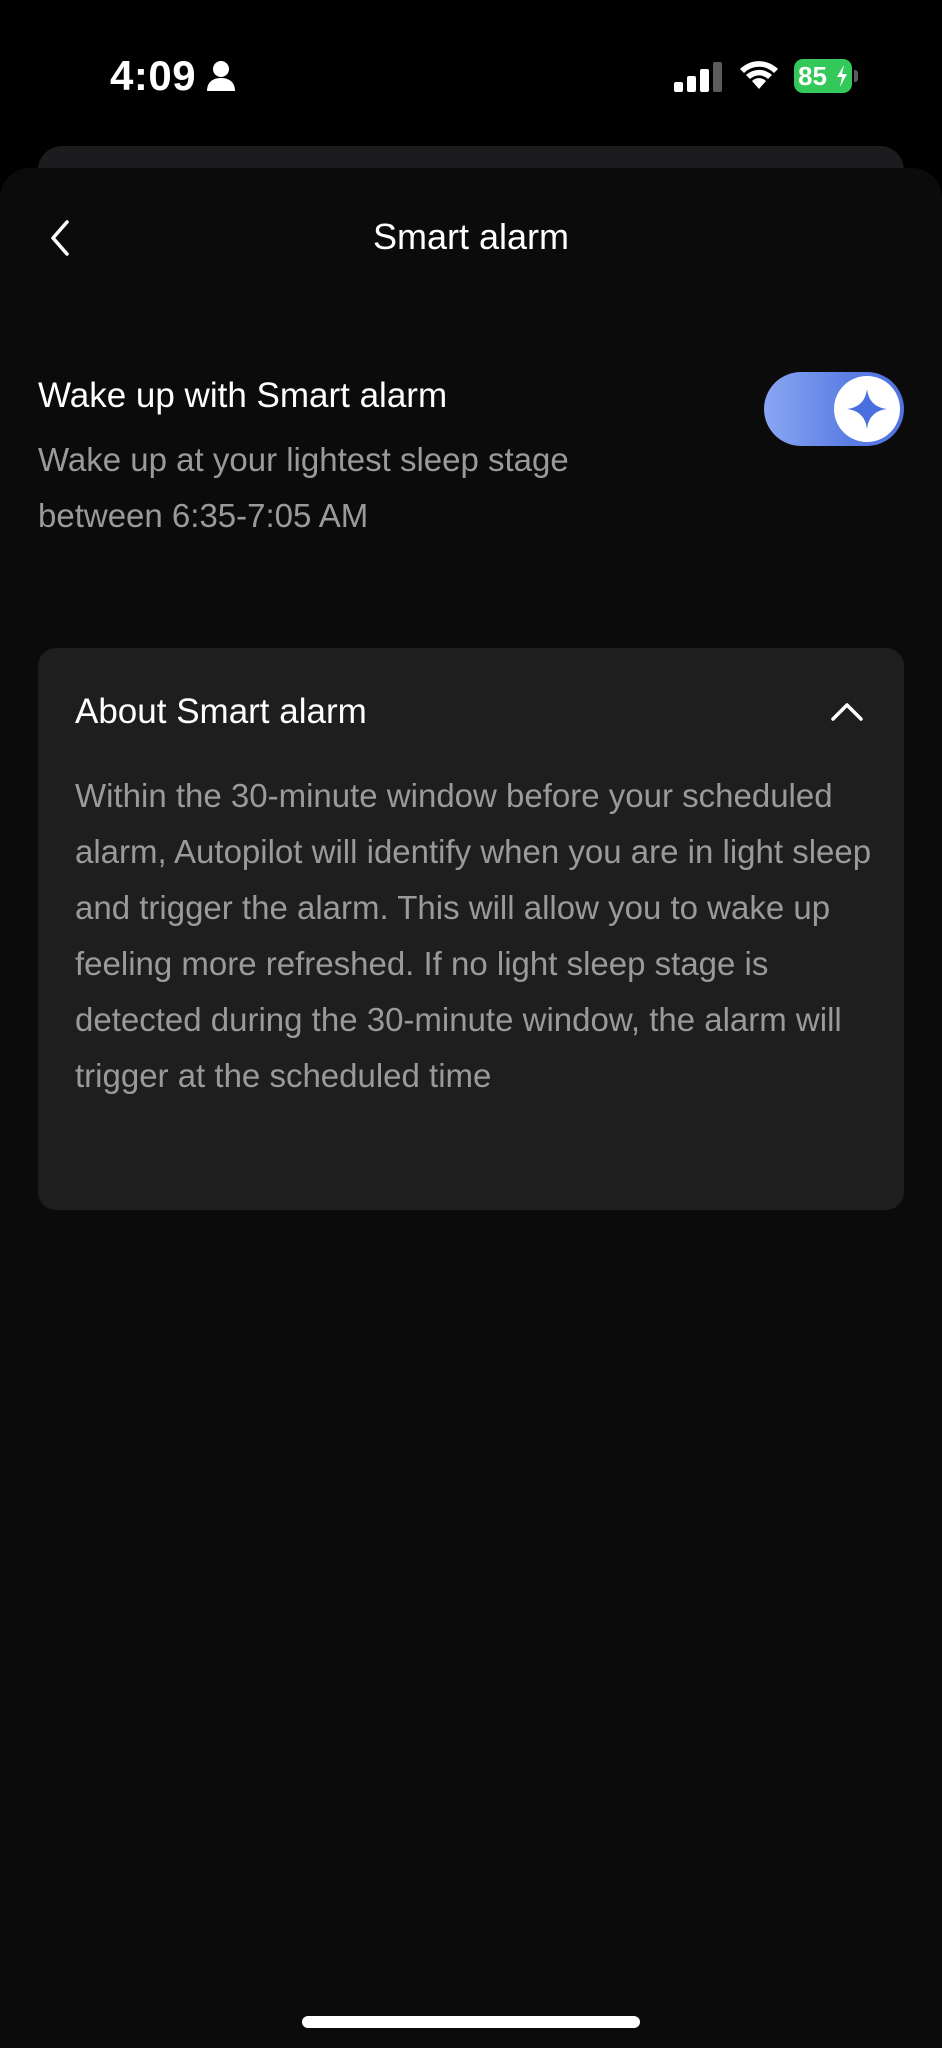 Image resolution: width=942 pixels, height=2048 pixels. I want to click on battery-body: 85, so click(823, 76).